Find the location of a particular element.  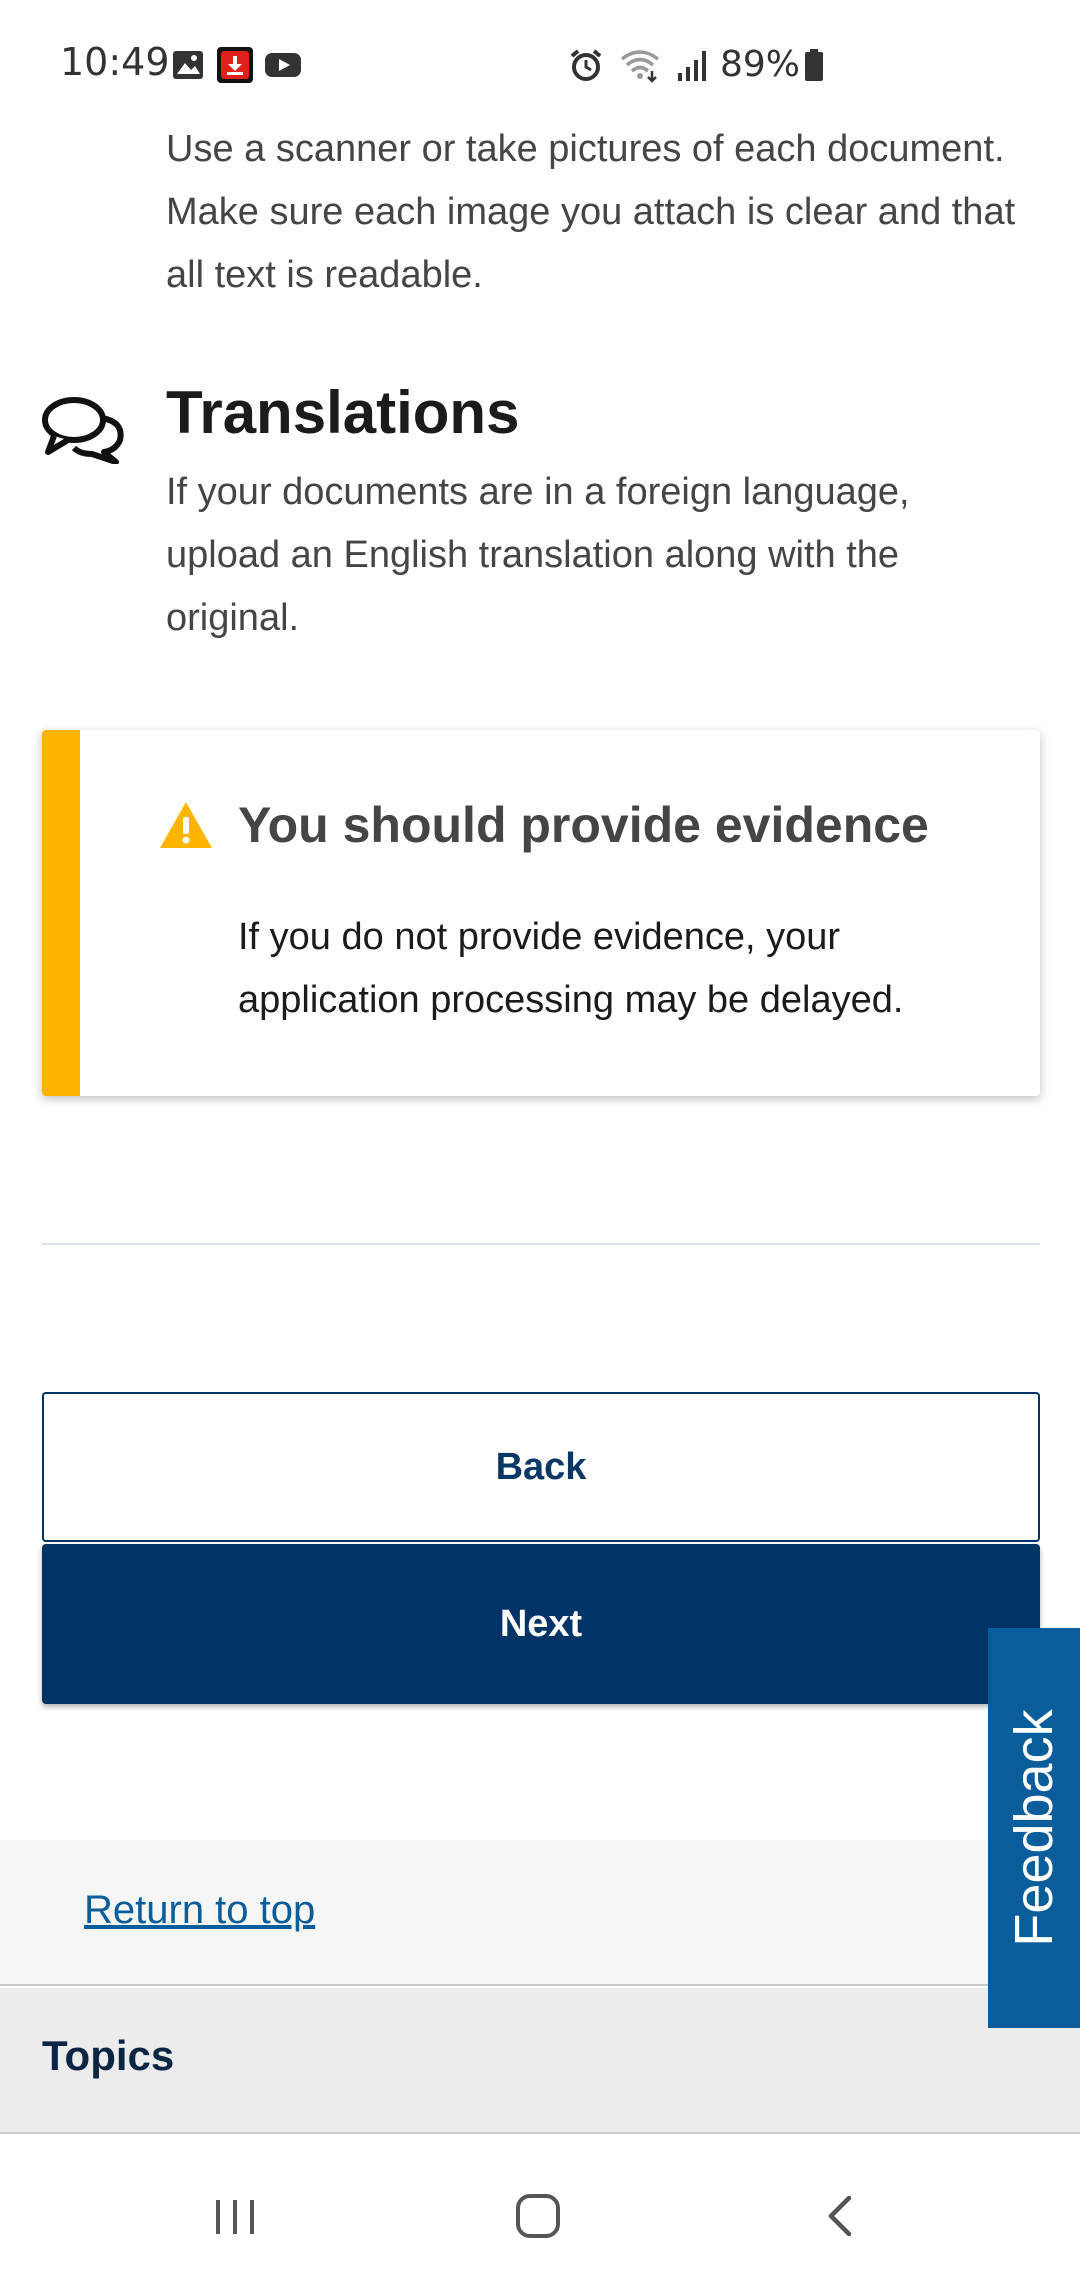

divider is located at coordinates (541, 1244).